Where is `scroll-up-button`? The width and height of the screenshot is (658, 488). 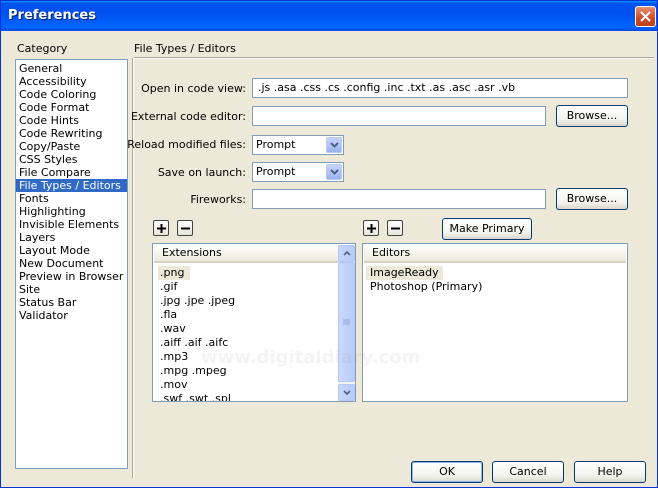
scroll-up-button is located at coordinates (346, 253).